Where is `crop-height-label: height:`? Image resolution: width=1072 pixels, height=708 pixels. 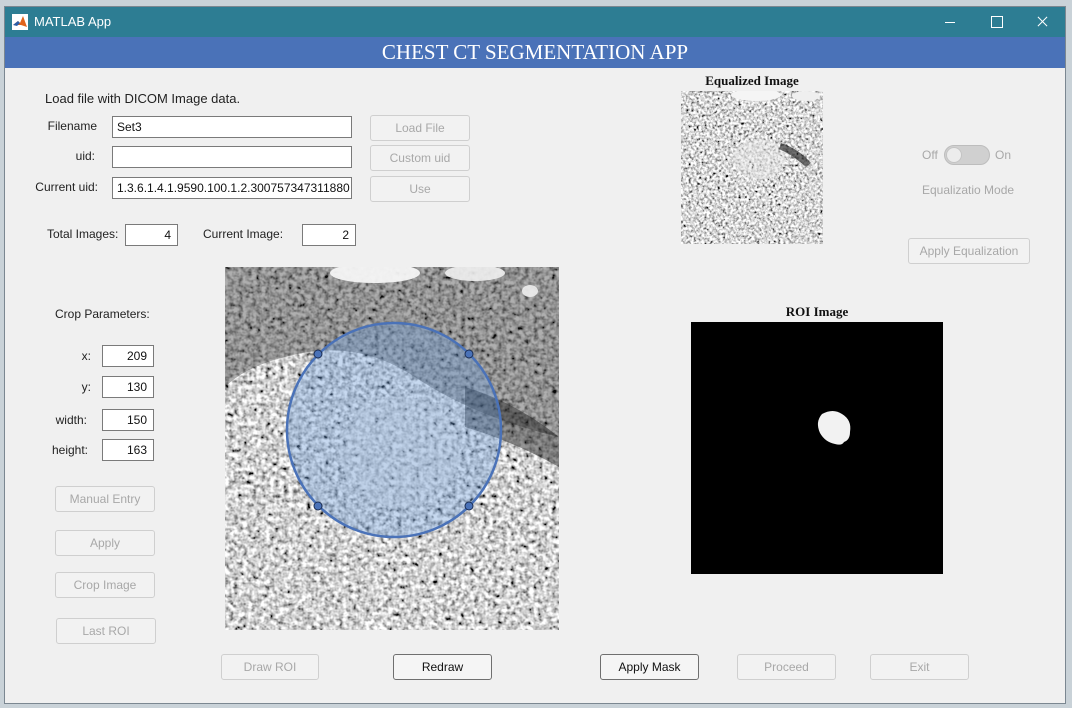
crop-height-label: height: is located at coordinates (69, 450).